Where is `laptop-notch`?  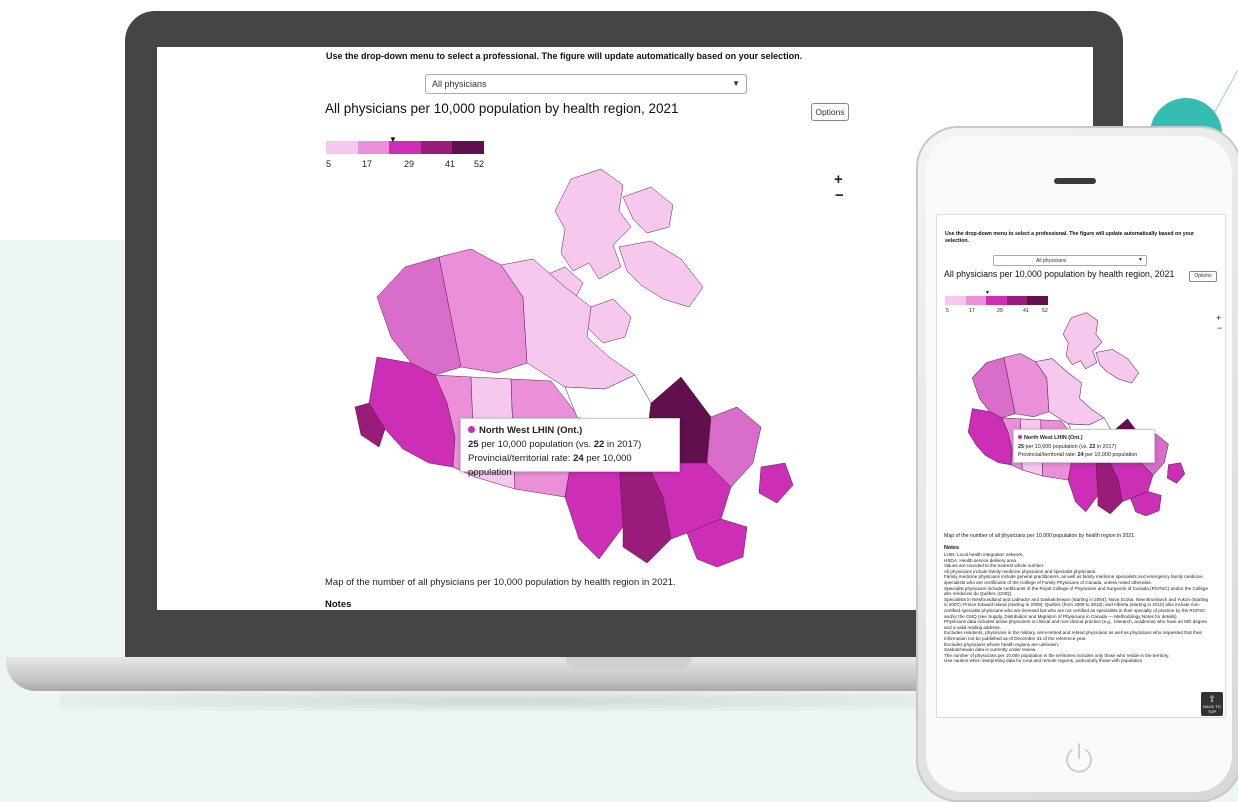 laptop-notch is located at coordinates (629, 663).